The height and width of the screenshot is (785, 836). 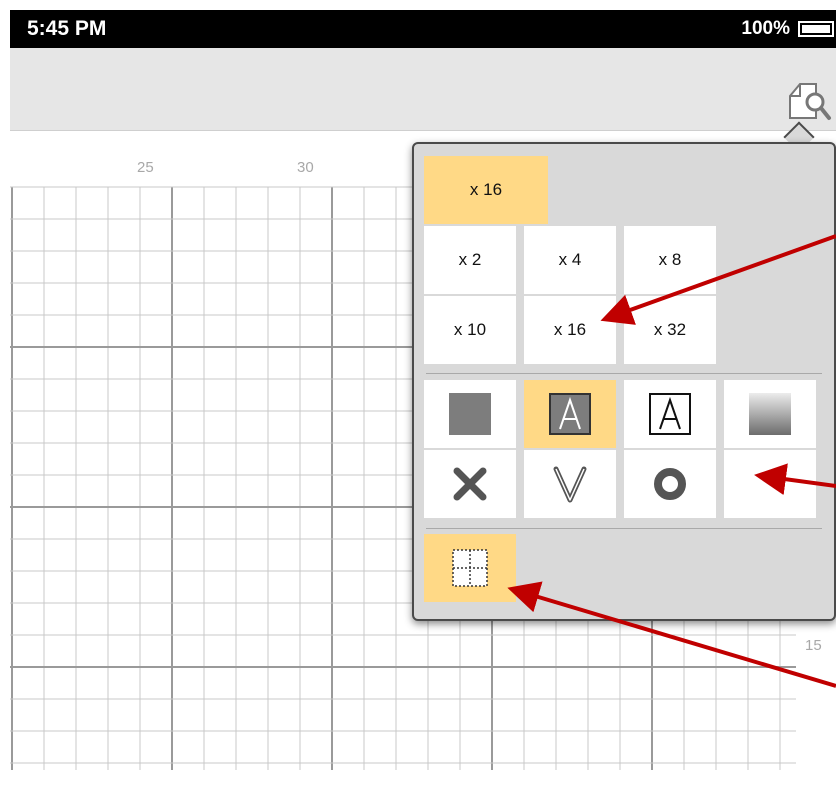 I want to click on style-outlined-letter, so click(x=670, y=414).